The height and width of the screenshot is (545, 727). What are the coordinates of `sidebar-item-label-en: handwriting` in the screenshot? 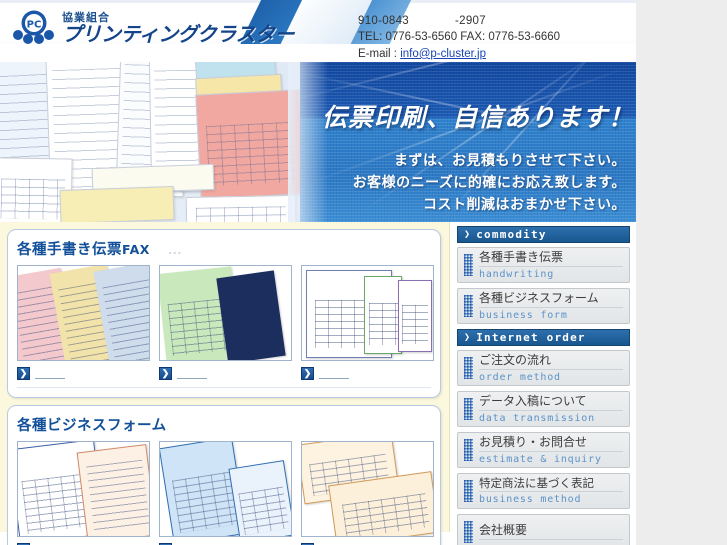 It's located at (517, 274).